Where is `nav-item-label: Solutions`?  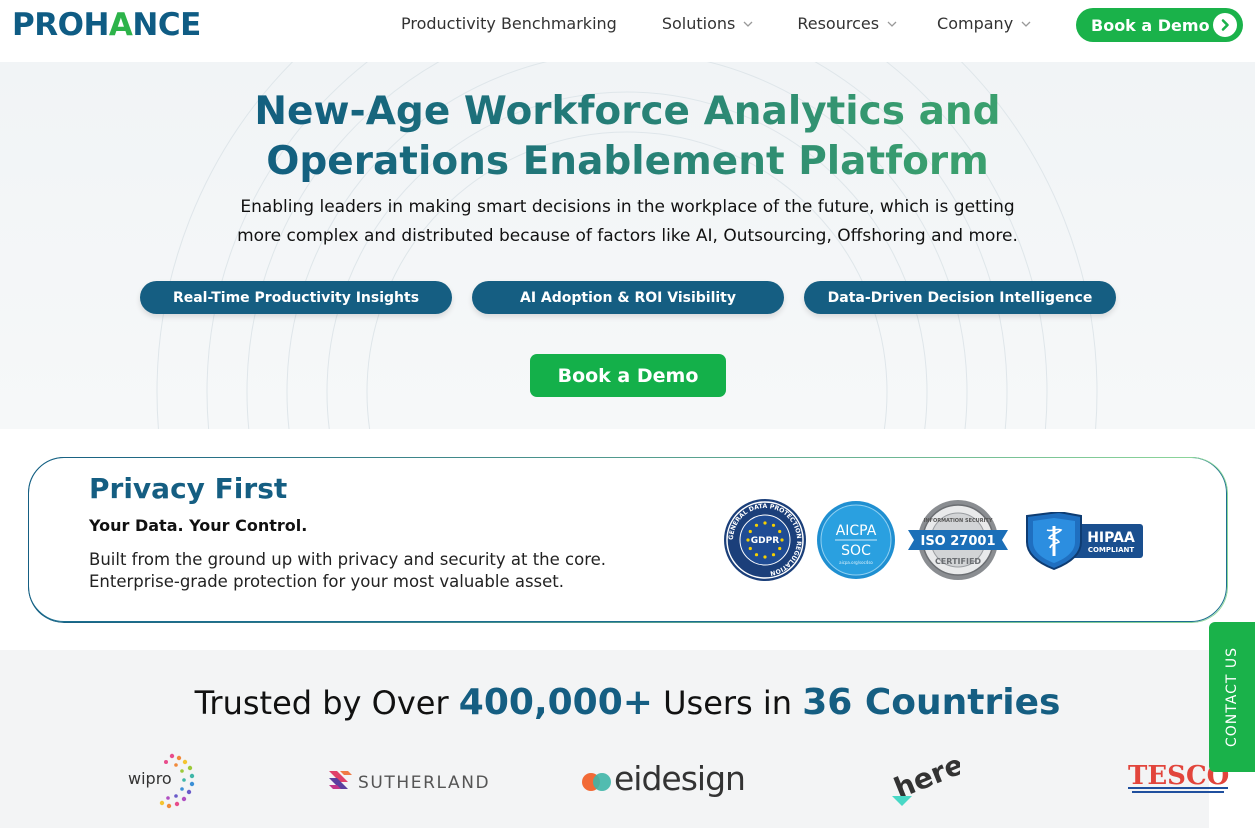
nav-item-label: Solutions is located at coordinates (698, 23).